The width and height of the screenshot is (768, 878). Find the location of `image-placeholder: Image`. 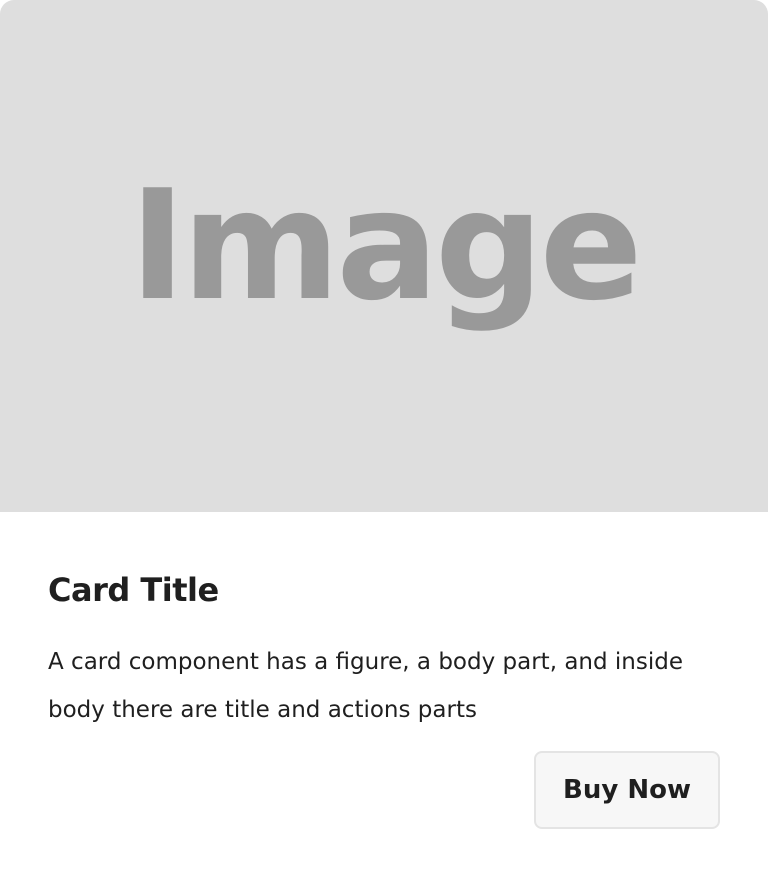

image-placeholder: Image is located at coordinates (385, 245).